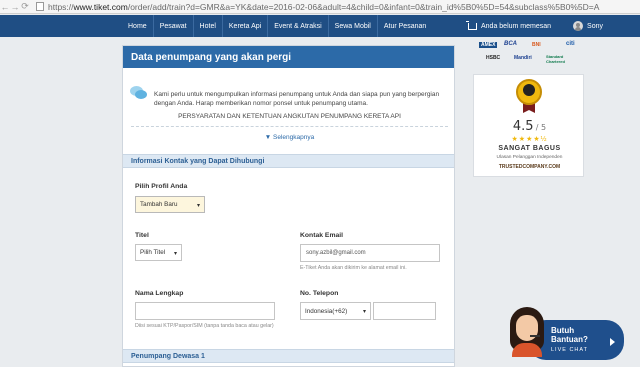 The image size is (640, 367). I want to click on back-arrow-icon: ←, so click(5, 7).